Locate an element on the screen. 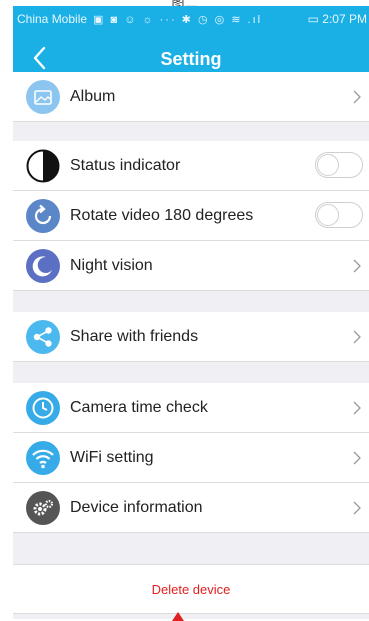 This screenshot has width=369, height=621. device-information-label: Device information is located at coordinates (136, 507).